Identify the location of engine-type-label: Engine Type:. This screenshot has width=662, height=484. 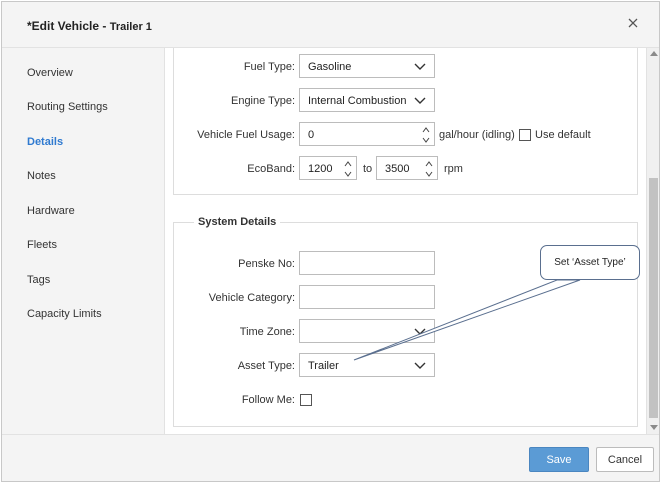
(262, 101).